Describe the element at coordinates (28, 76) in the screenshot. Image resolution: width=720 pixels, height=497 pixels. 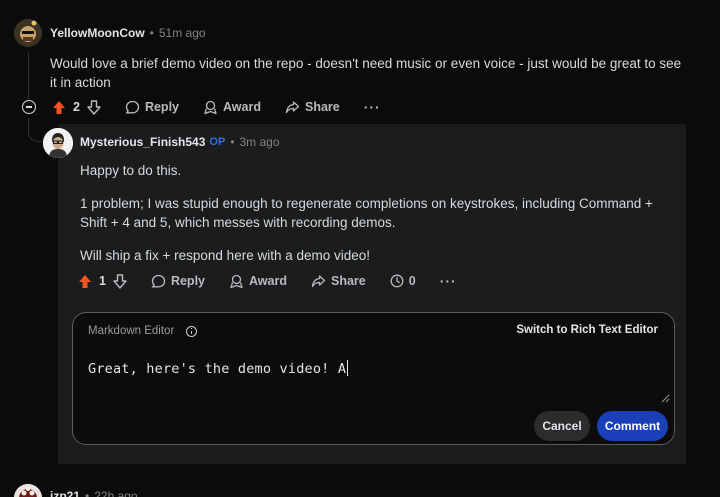
I see `thread-line` at that location.